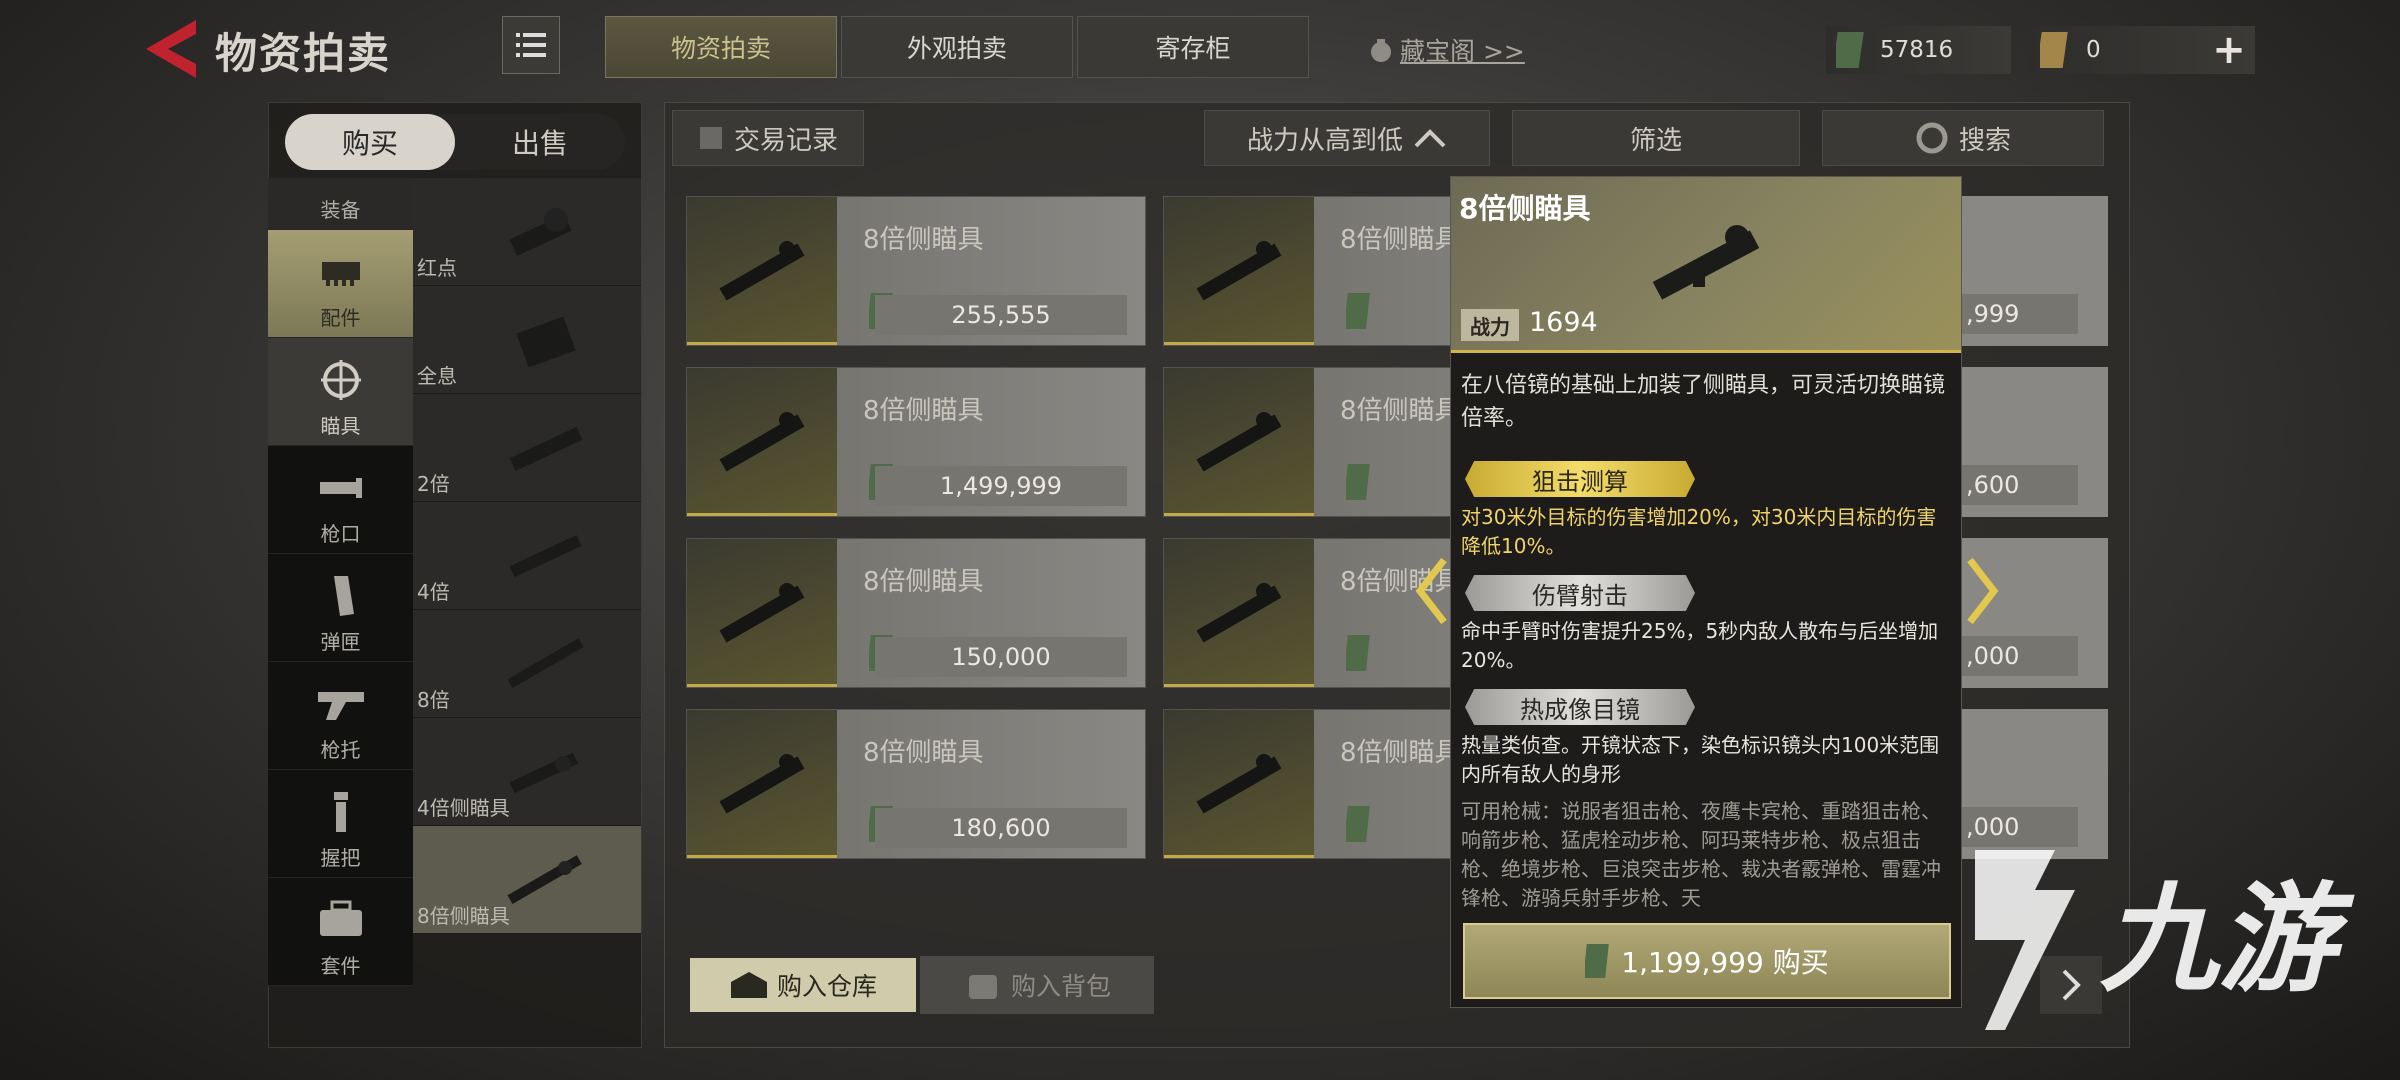  Describe the element at coordinates (1525, 208) in the screenshot. I see `popup-item-name: 8倍侧瞄具` at that location.